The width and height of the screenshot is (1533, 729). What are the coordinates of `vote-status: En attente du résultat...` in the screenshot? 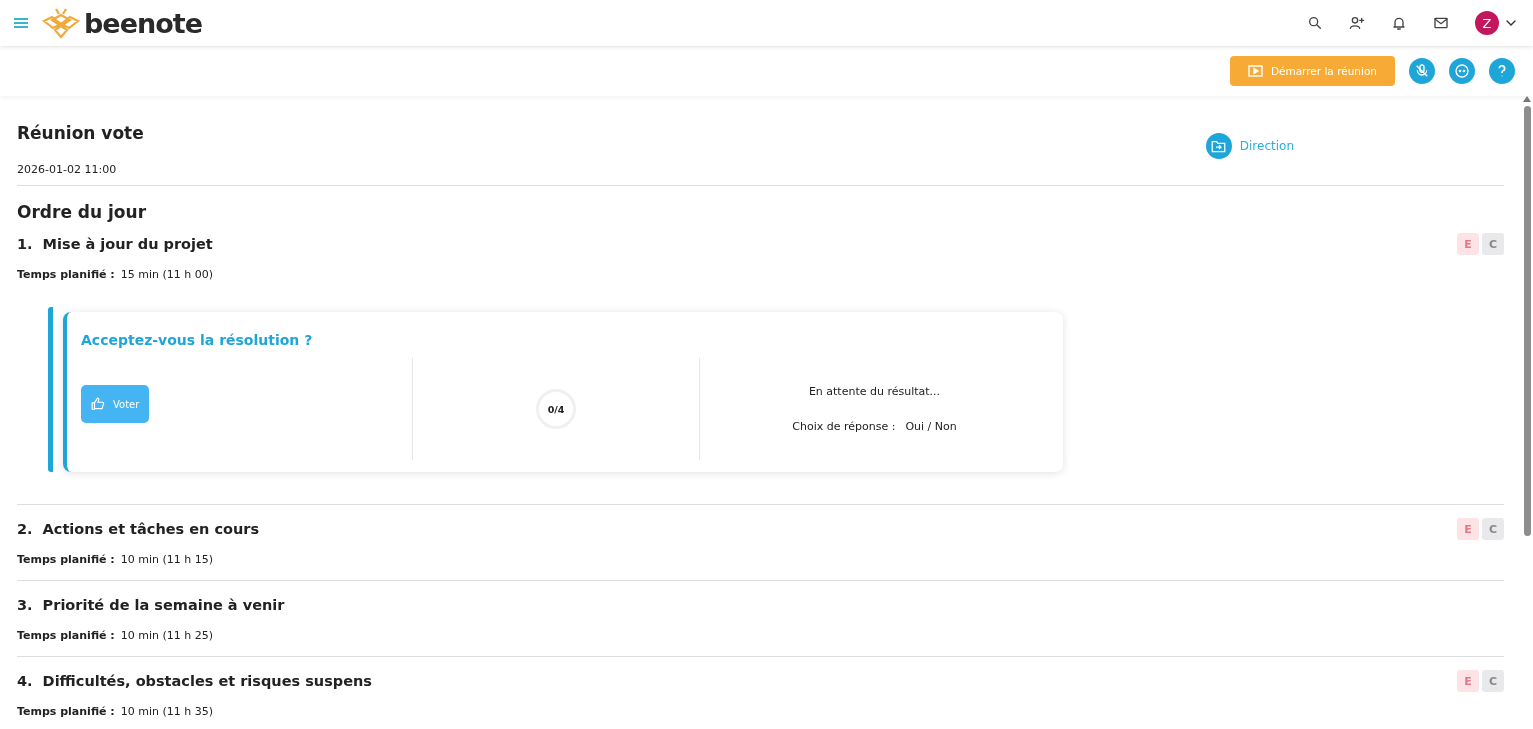 It's located at (874, 391).